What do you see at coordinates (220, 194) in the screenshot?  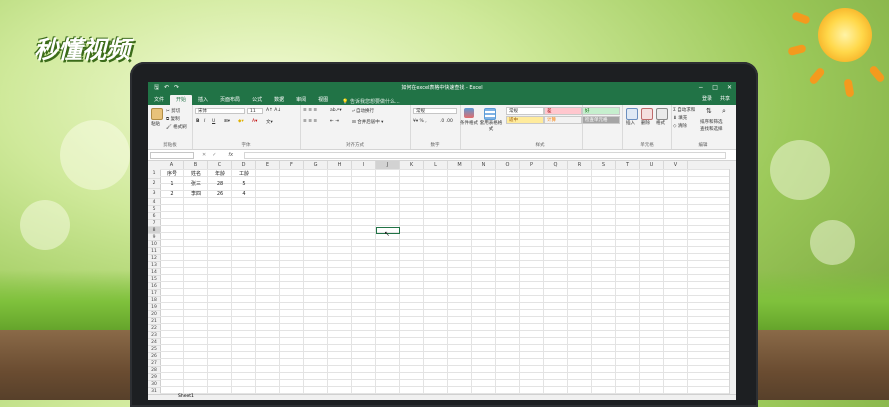 I see `cell-c3: 26` at bounding box center [220, 194].